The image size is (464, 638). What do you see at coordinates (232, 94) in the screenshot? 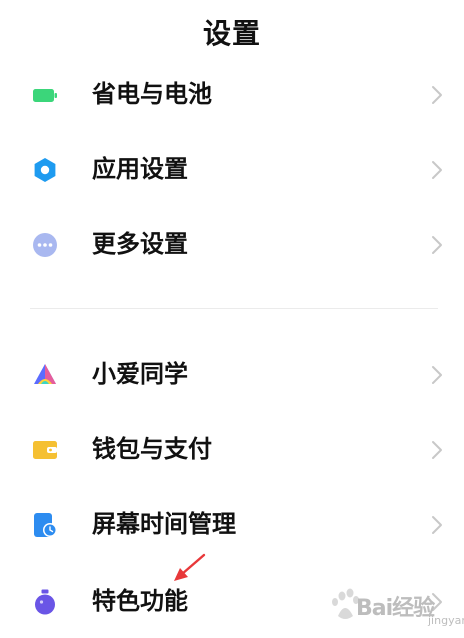
I see `settings-item-battery: 省电与电池` at bounding box center [232, 94].